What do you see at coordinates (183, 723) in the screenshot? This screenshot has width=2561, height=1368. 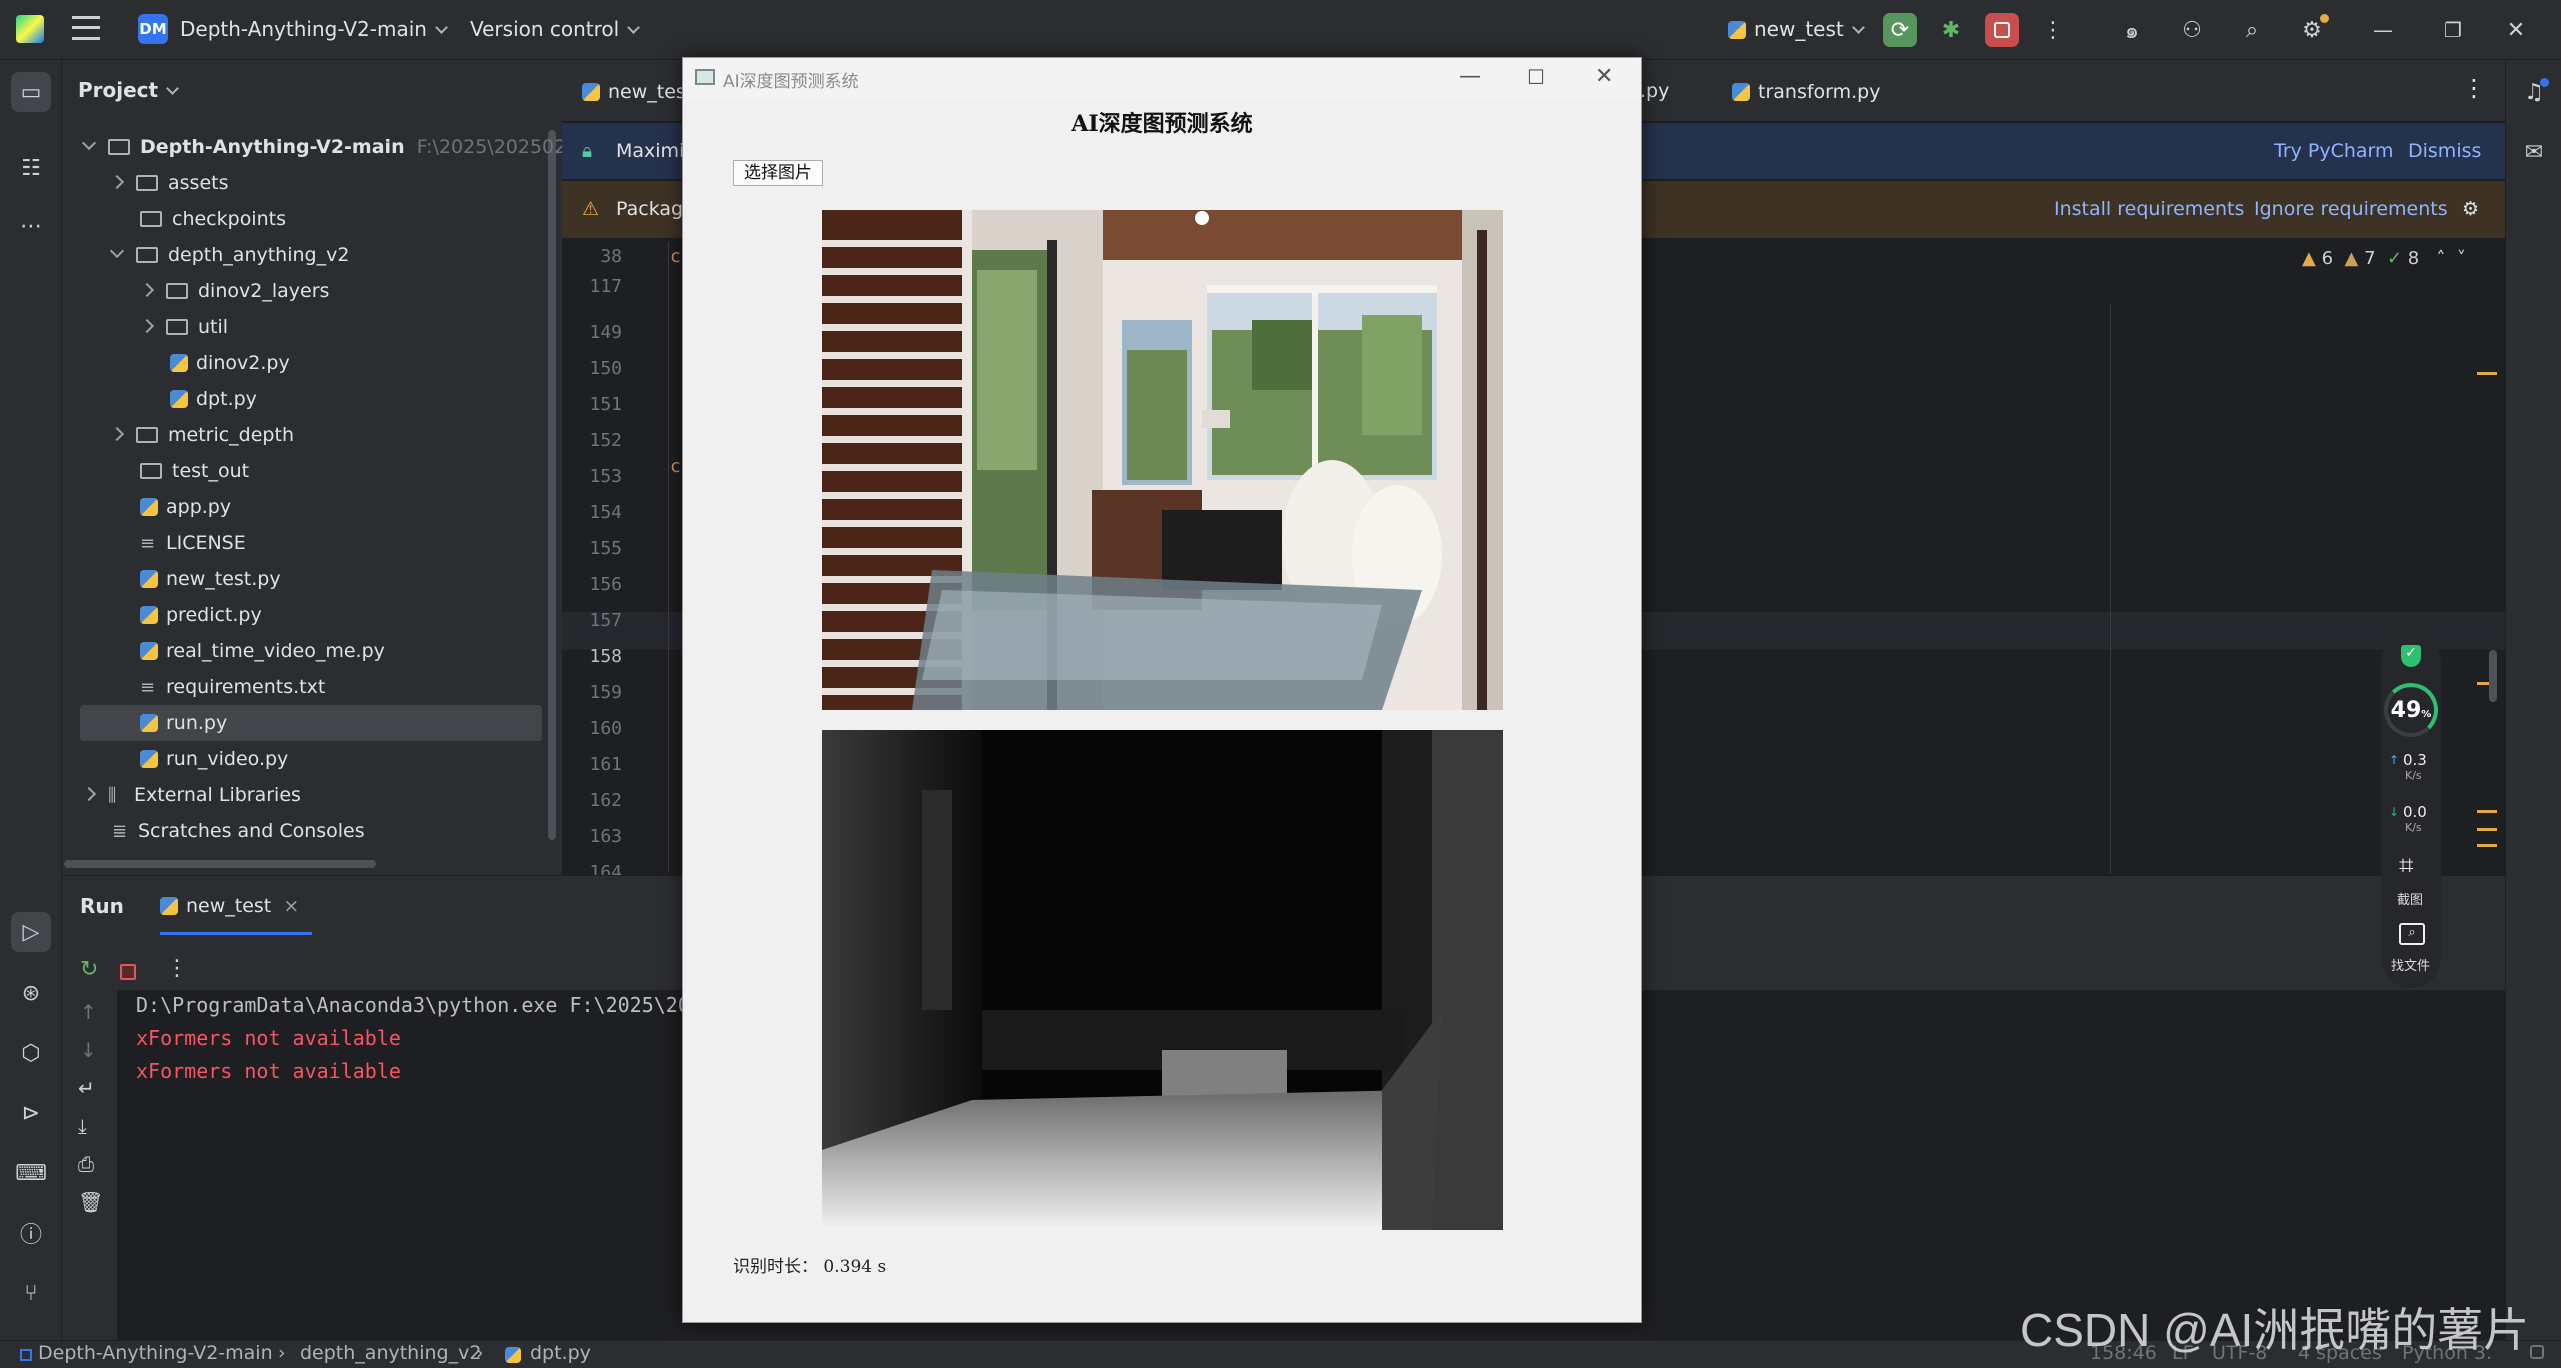 I see `tree-item-run-py: run.py` at bounding box center [183, 723].